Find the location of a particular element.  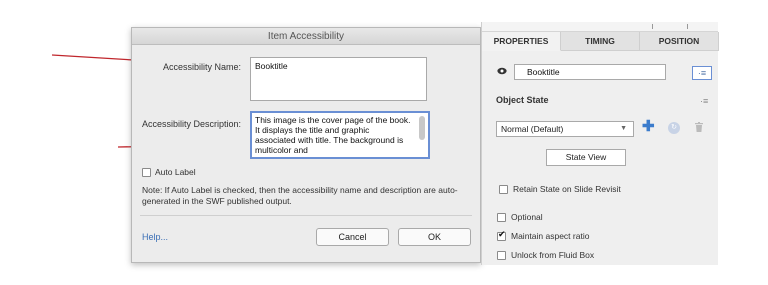

list-icon: ·≡ is located at coordinates (702, 73).